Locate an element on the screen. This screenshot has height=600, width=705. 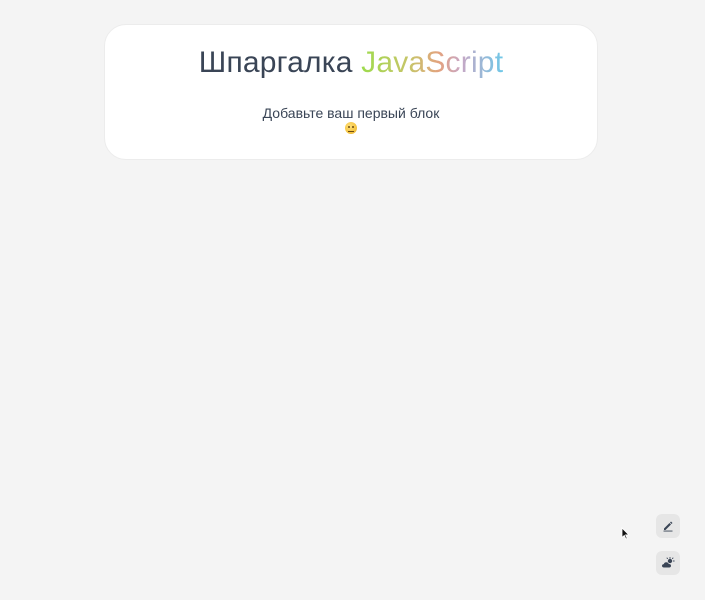
mouse-cursor-icon is located at coordinates (625, 533).